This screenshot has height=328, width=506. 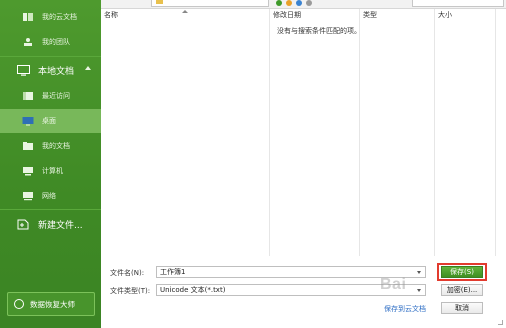 I want to click on back-icon, so click(x=279, y=3).